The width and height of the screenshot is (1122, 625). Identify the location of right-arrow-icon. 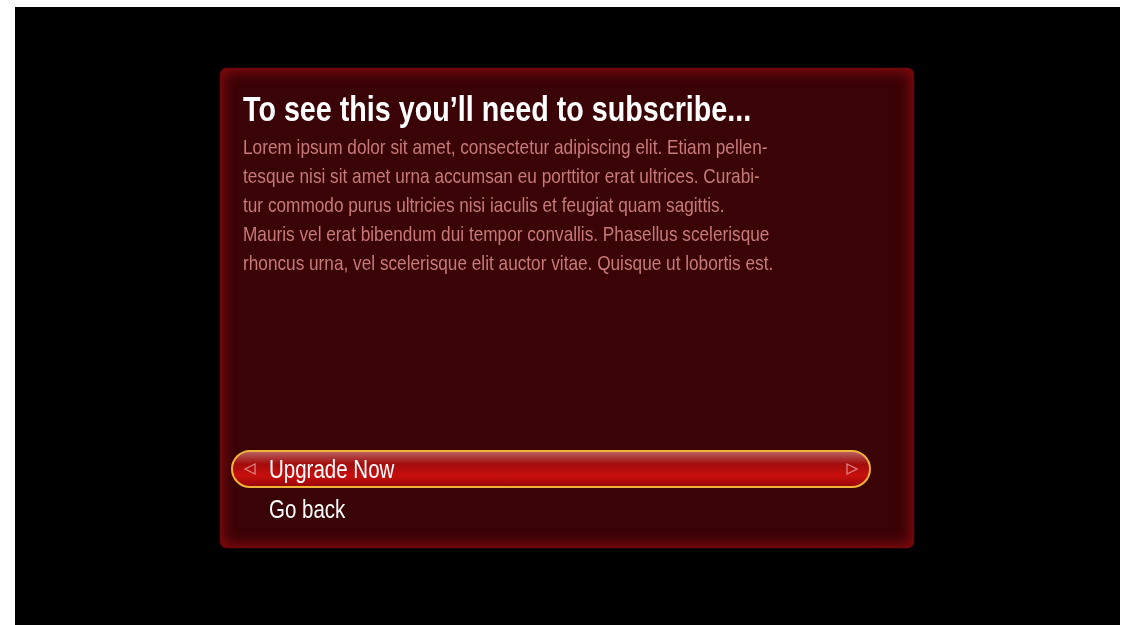
(852, 469).